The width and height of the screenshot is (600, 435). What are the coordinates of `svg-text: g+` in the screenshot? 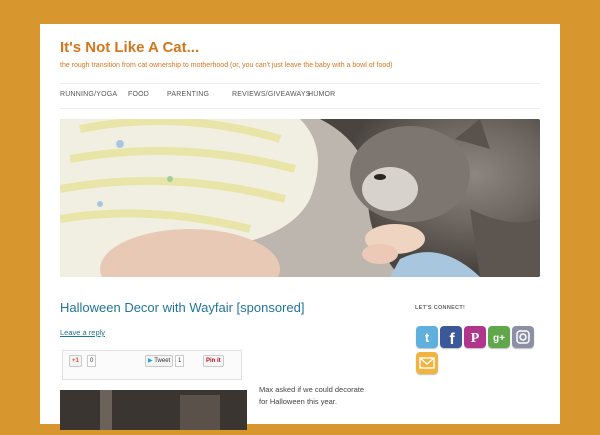 It's located at (499, 338).